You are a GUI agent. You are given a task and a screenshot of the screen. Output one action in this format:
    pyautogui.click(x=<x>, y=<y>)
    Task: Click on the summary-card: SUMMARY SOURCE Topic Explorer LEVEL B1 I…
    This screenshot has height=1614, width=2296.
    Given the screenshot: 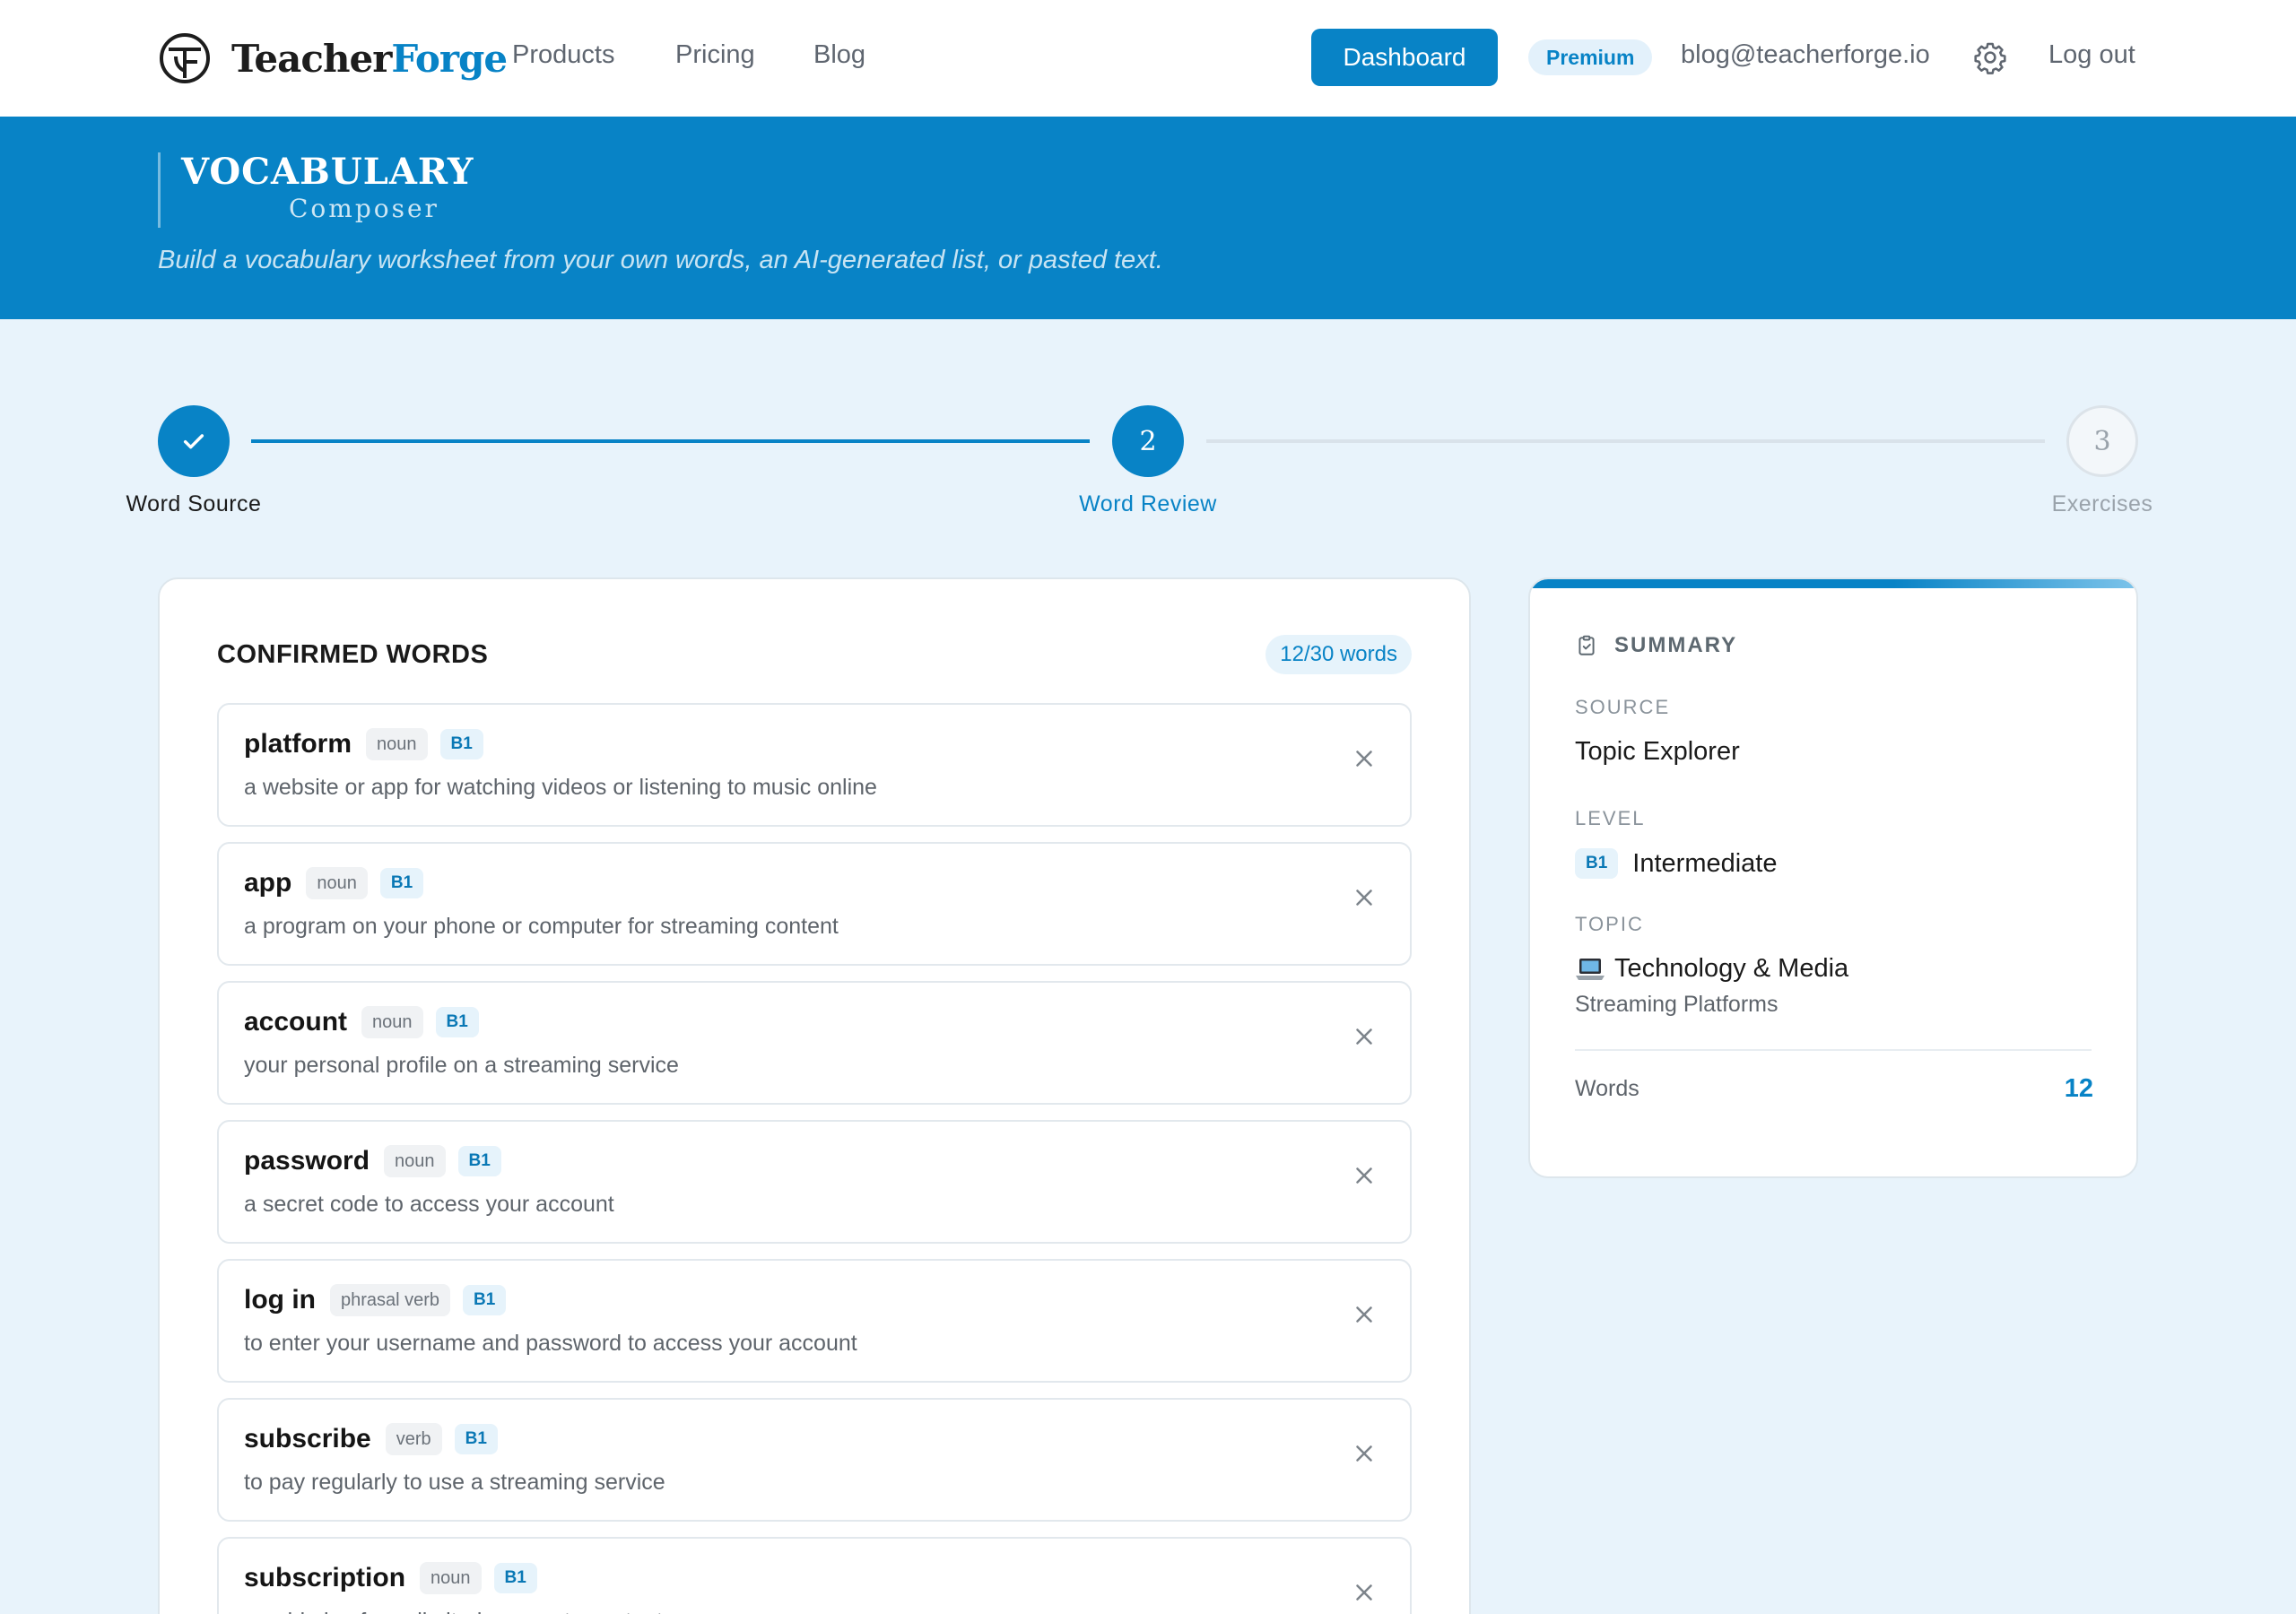 What is the action you would take?
    pyautogui.click(x=1833, y=877)
    